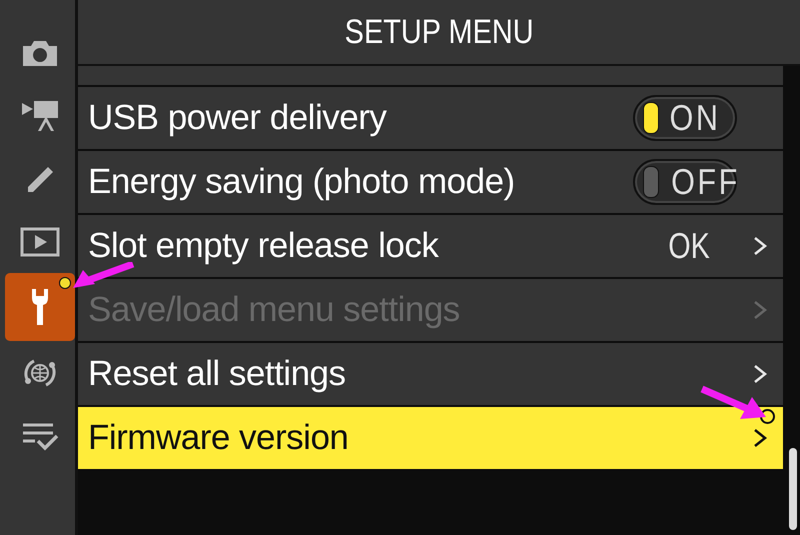  What do you see at coordinates (430, 438) in the screenshot?
I see `menu-row: Firmware version` at bounding box center [430, 438].